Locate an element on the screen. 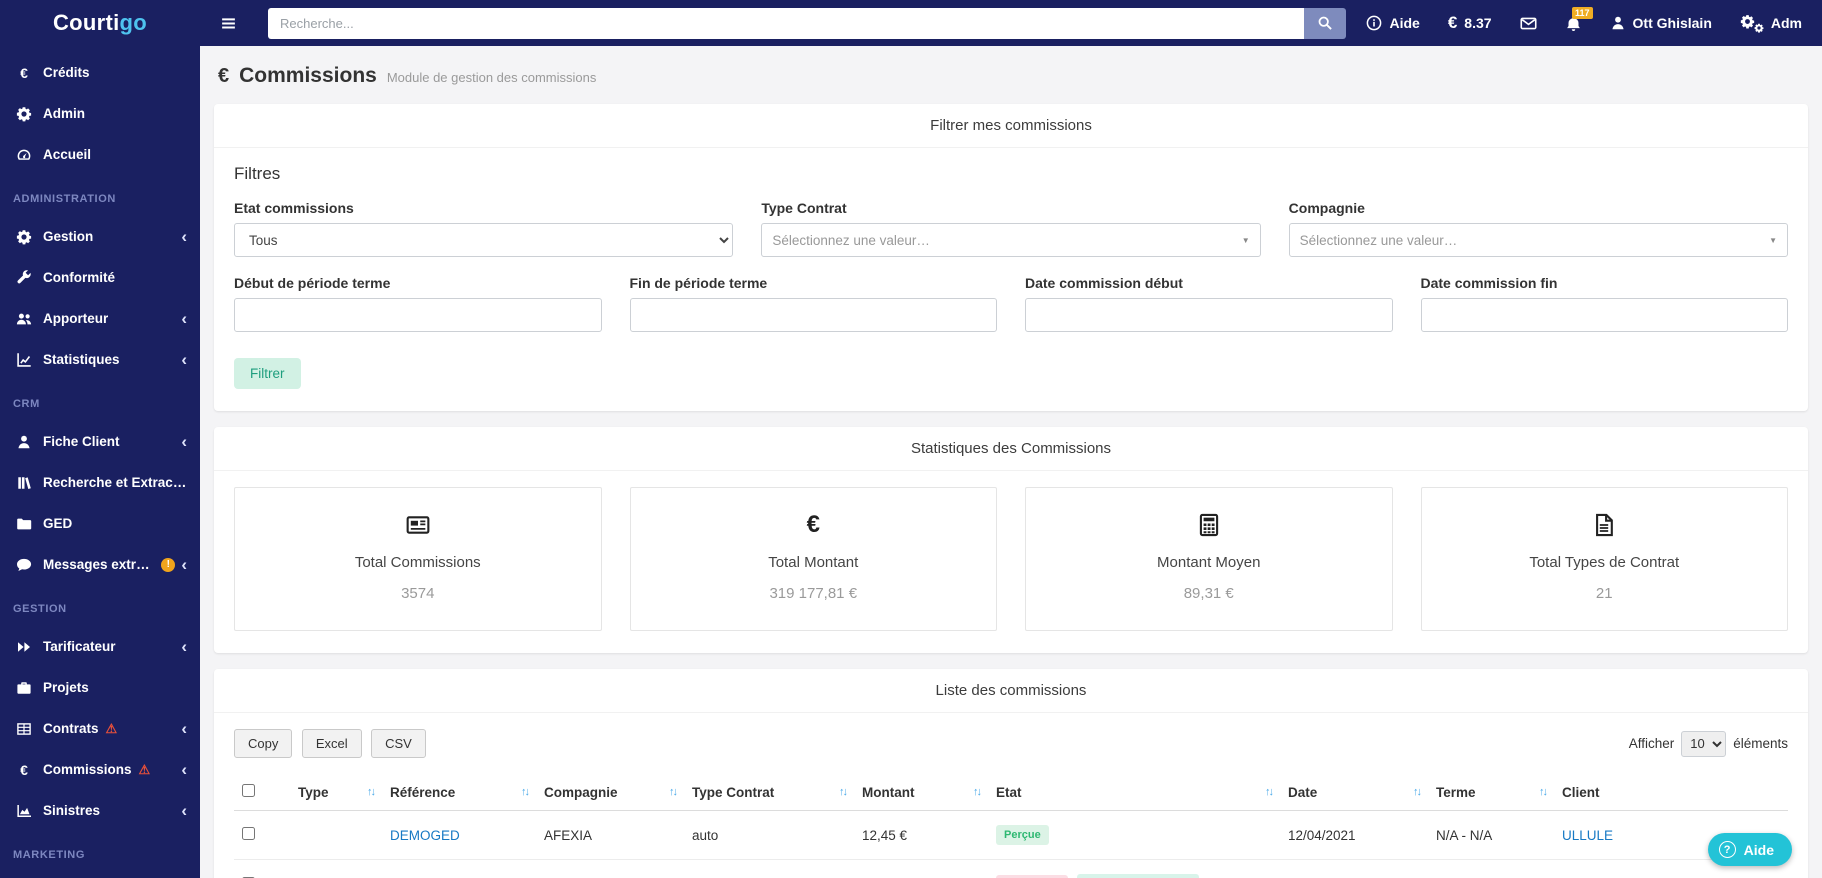 The width and height of the screenshot is (1822, 878). sidebar-item-fiche-client: Fiche Client ‹ is located at coordinates (100, 441).